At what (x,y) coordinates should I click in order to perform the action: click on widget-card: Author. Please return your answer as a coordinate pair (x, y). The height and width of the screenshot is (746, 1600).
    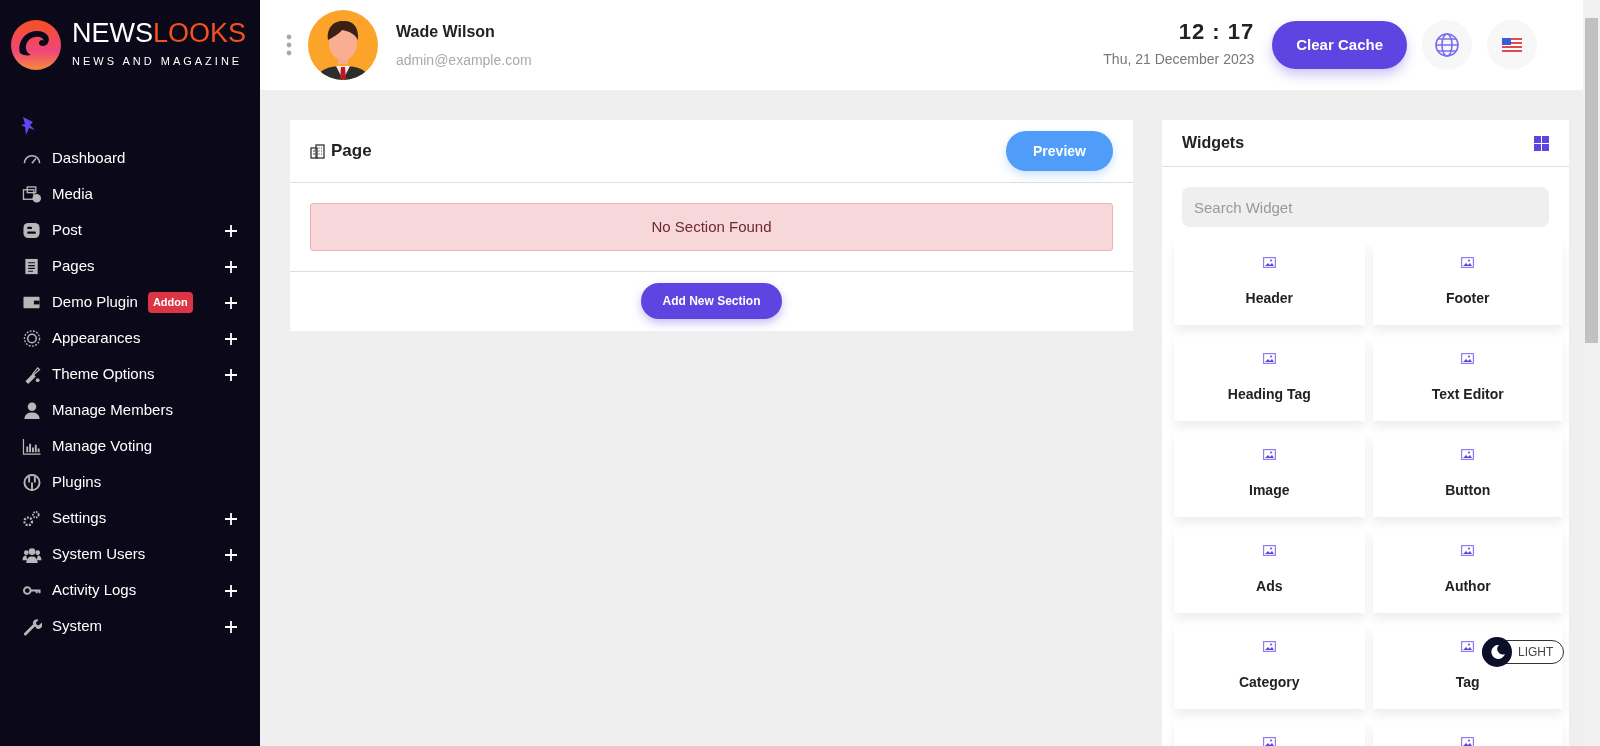
    Looking at the image, I should click on (1467, 571).